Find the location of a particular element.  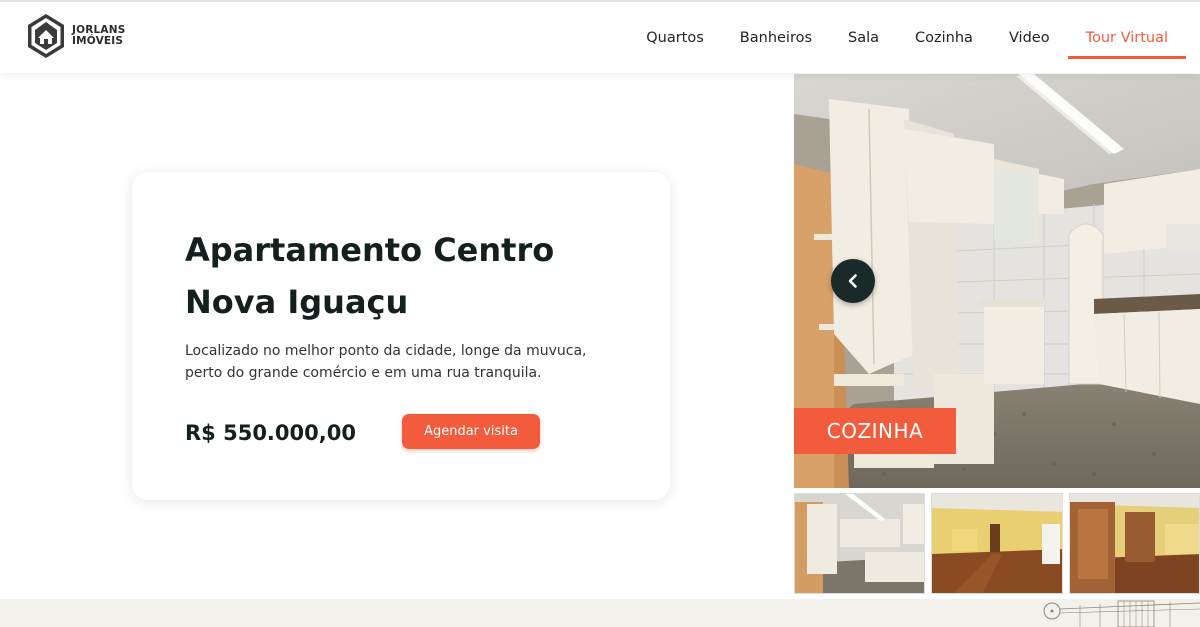

listing-title: Apartamento Centro Nova Iguaçu is located at coordinates (370, 276).